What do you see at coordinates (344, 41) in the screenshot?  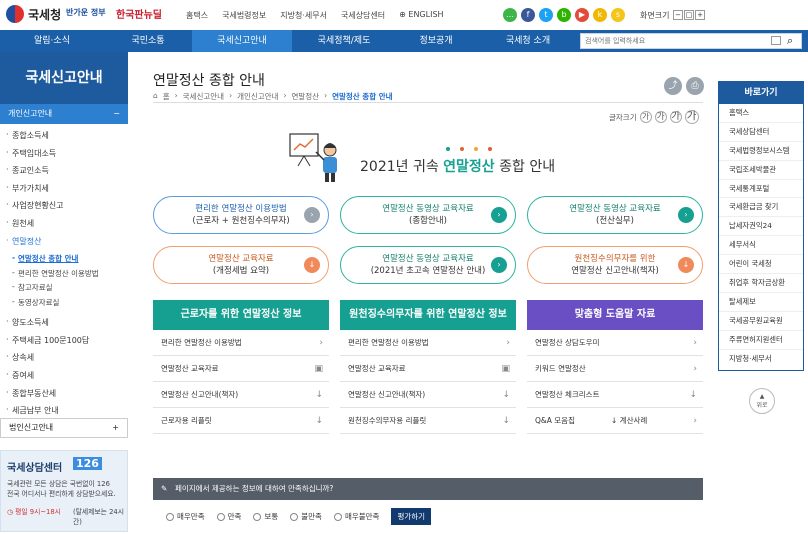 I see `nav-policy: 국세정책/제도` at bounding box center [344, 41].